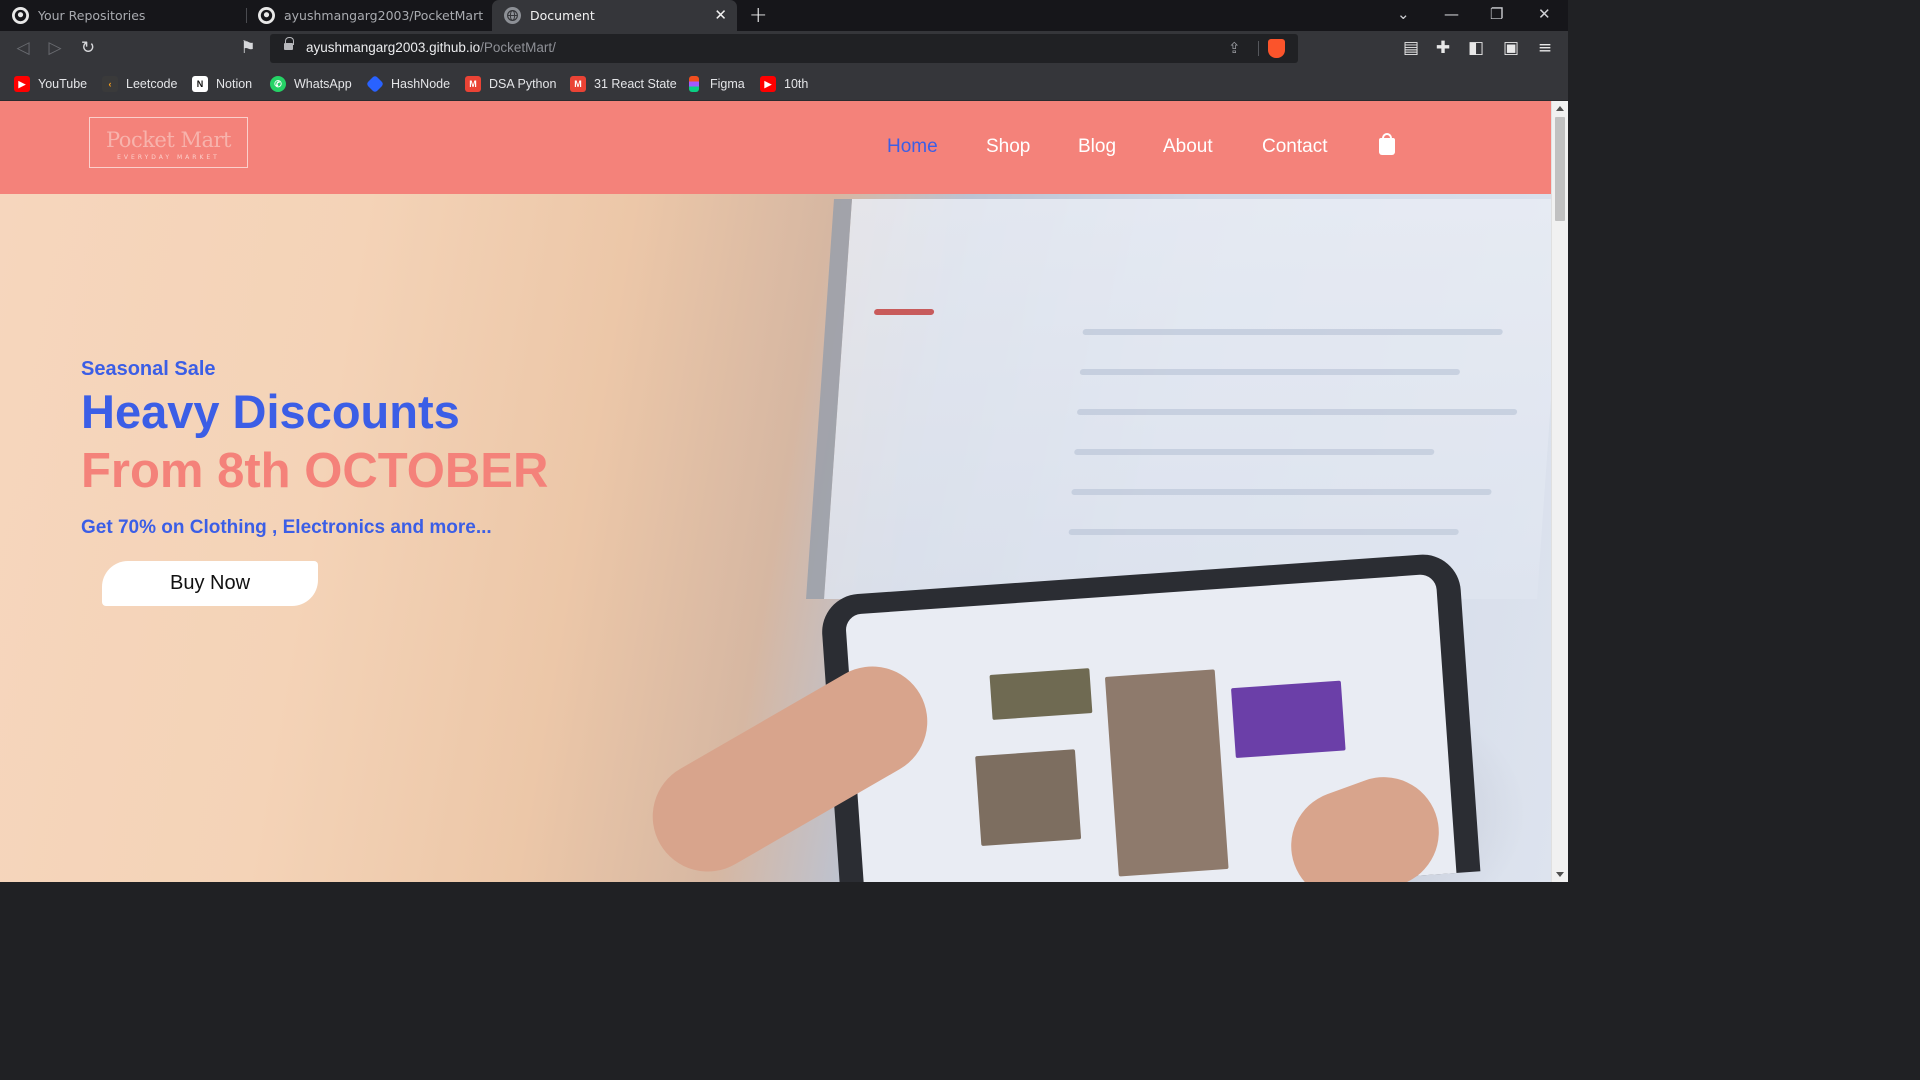  Describe the element at coordinates (562, 15) in the screenshot. I see `tab-title: Document` at that location.